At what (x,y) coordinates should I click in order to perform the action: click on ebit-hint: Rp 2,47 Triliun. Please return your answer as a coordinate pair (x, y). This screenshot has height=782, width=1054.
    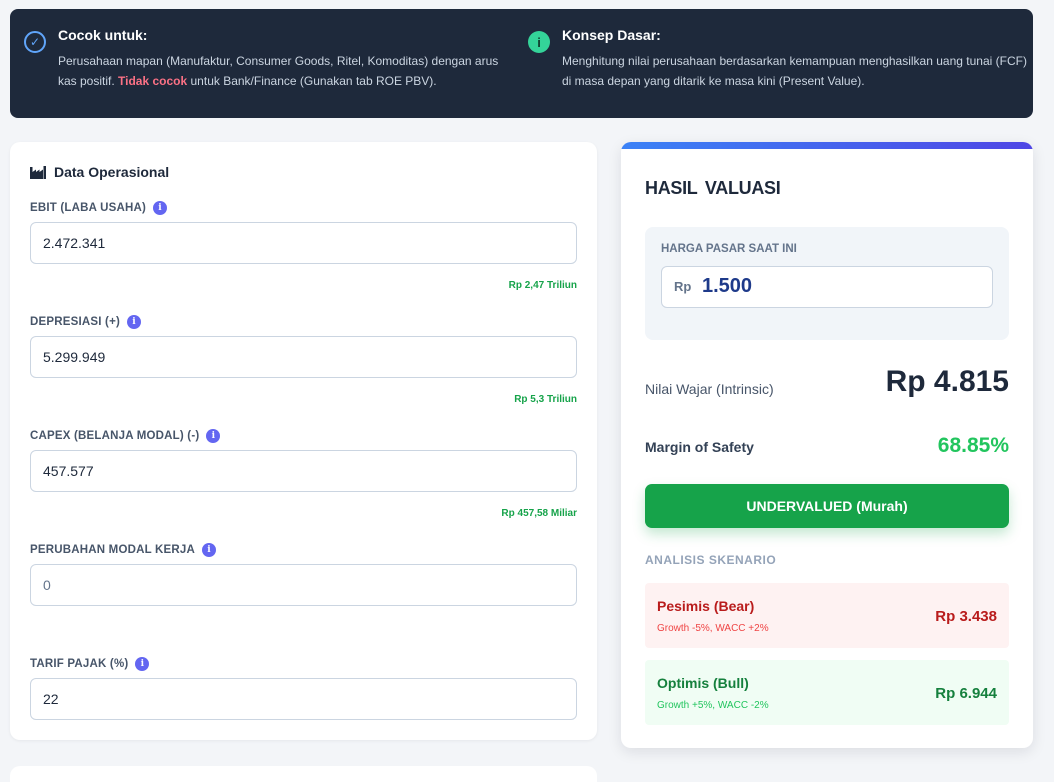
    Looking at the image, I should click on (542, 285).